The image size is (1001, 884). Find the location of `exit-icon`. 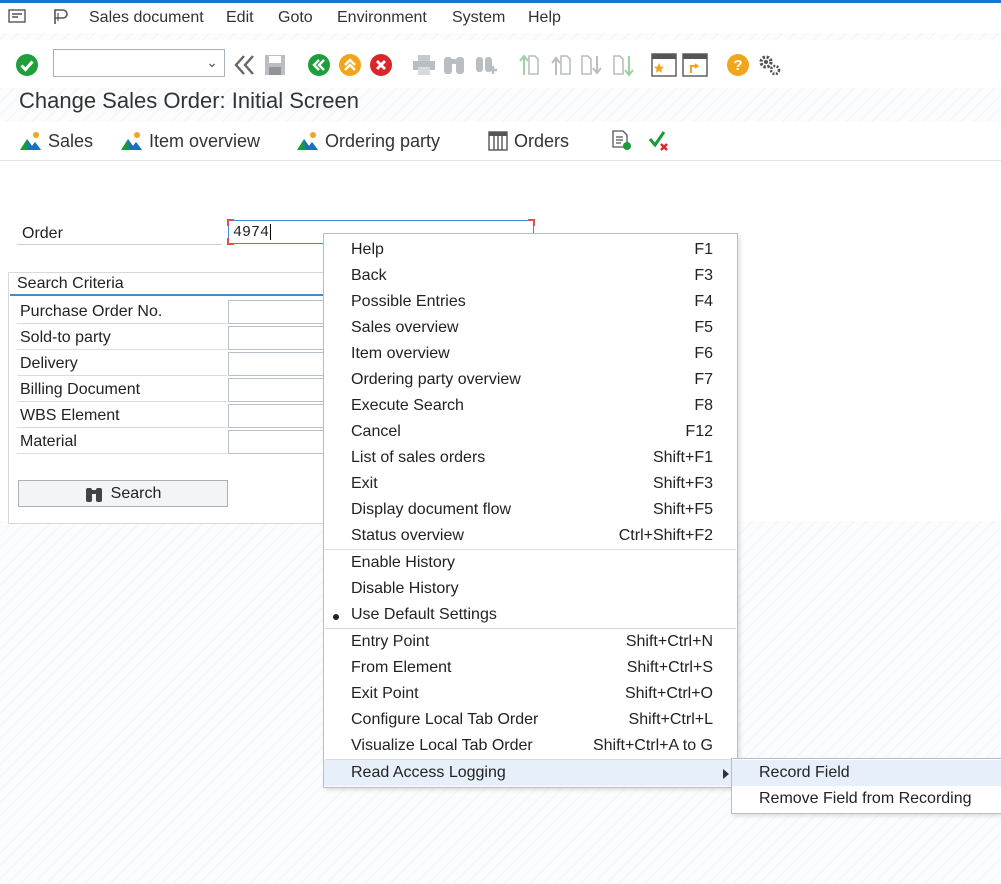

exit-icon is located at coordinates (350, 65).